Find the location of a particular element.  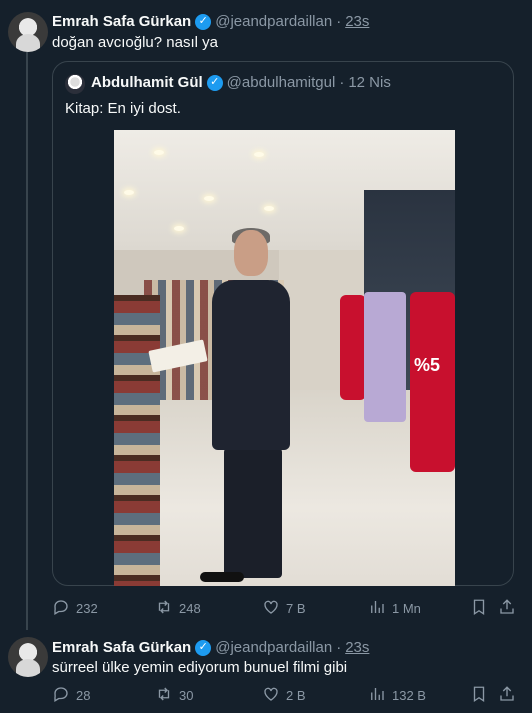

retweet-button: 248 is located at coordinates (178, 608).